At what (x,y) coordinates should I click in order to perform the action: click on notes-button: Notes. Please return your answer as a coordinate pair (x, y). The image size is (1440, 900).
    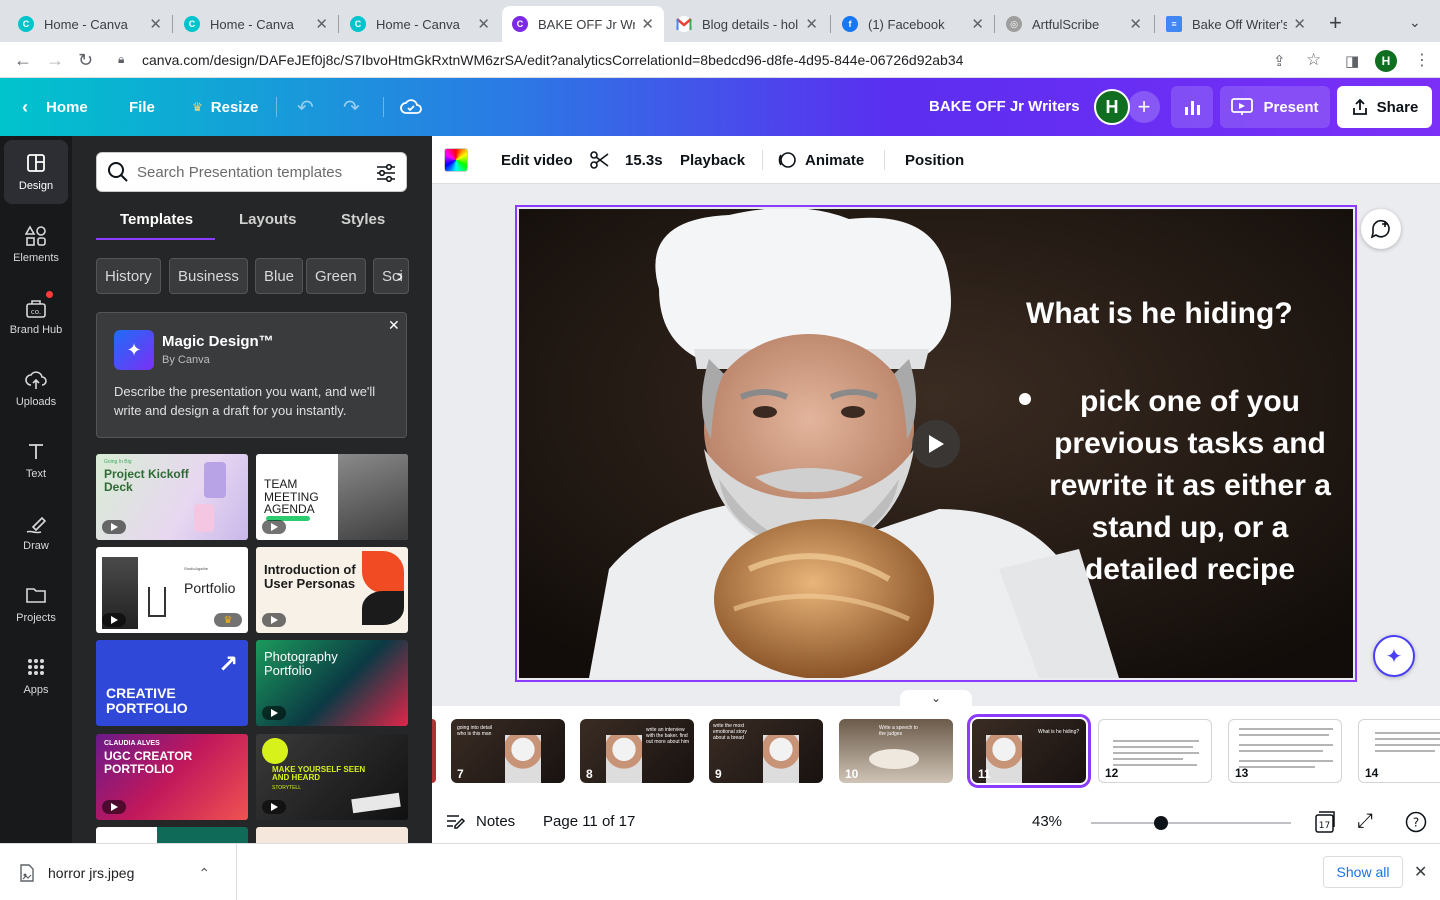
    Looking at the image, I should click on (480, 821).